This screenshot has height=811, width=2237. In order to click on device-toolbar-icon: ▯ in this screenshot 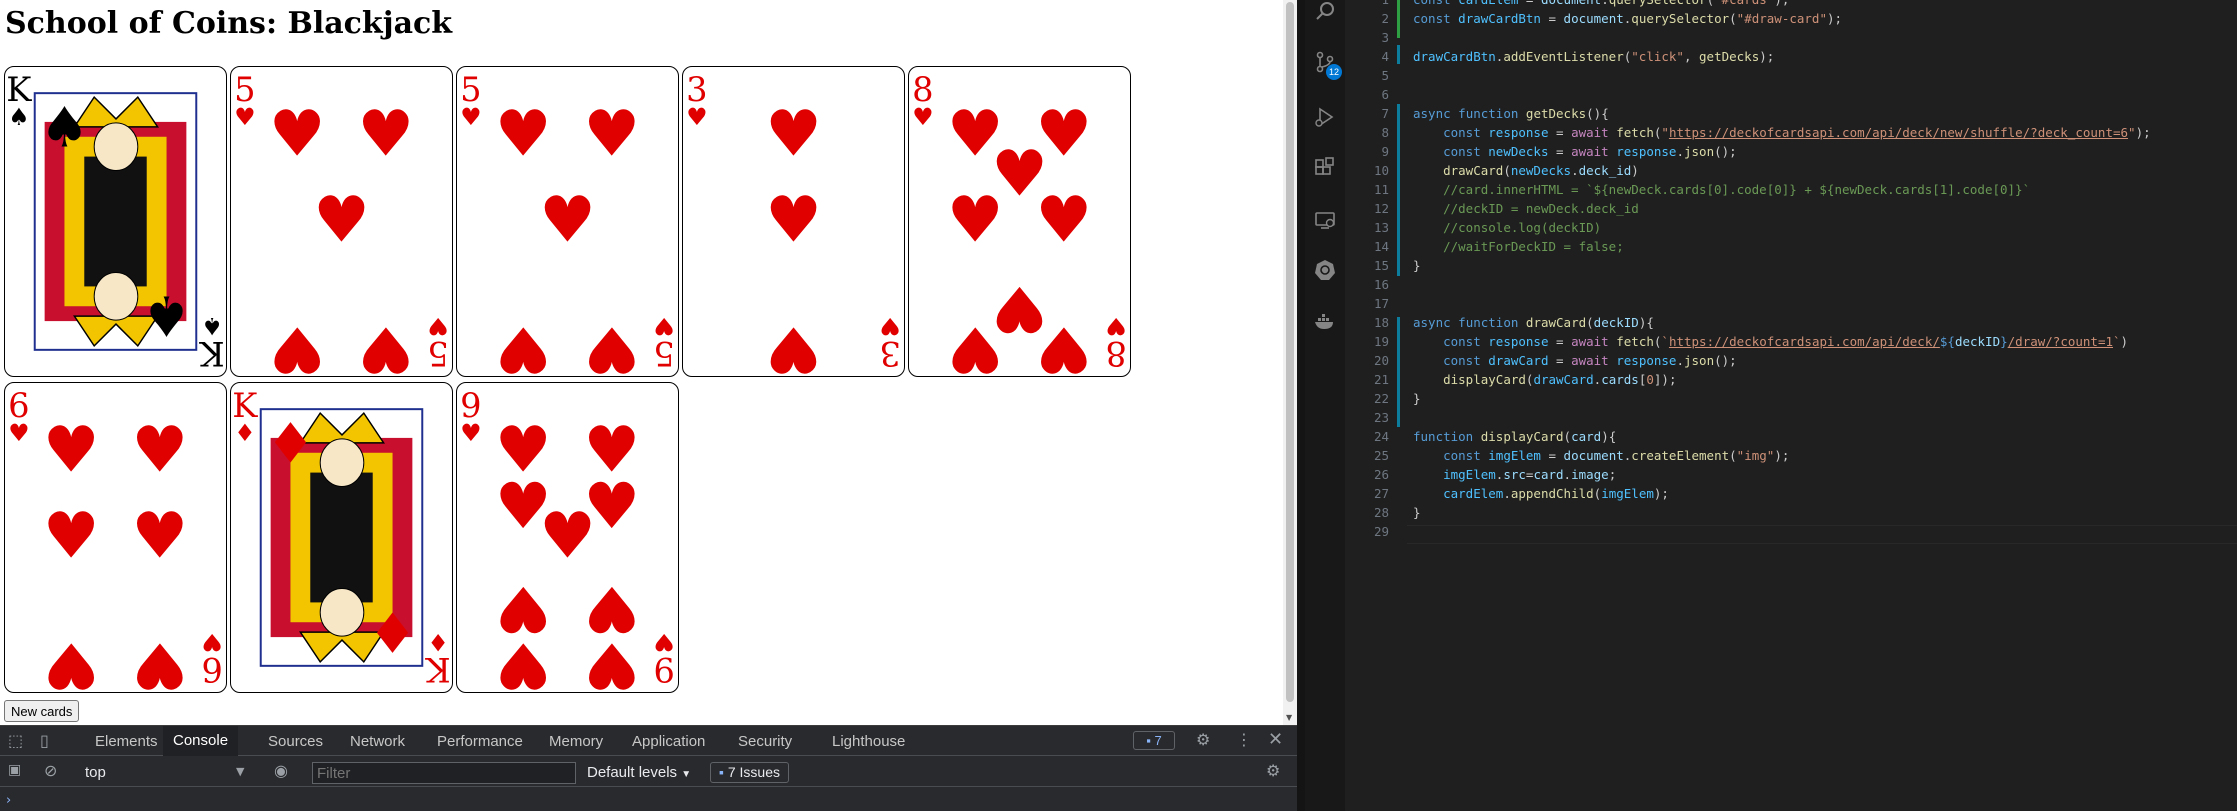, I will do `click(44, 740)`.